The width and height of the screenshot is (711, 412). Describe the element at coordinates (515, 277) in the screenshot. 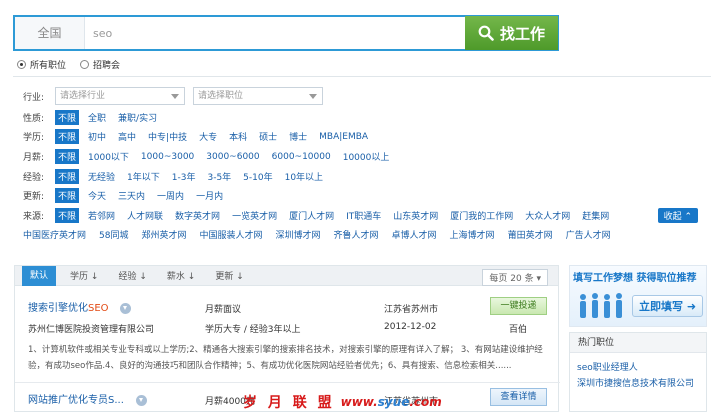

I see `per-page-select: 每页 20 条 ▾` at that location.